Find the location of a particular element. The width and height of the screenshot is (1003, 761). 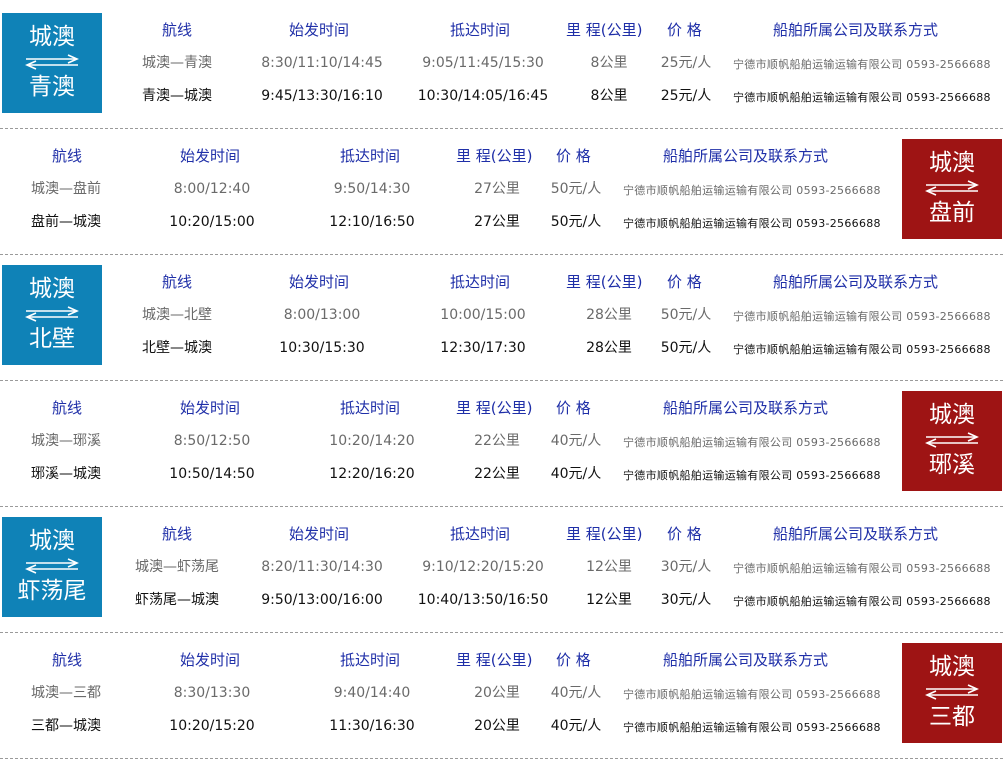

arrive-time: 9:40/14:40 is located at coordinates (372, 693).